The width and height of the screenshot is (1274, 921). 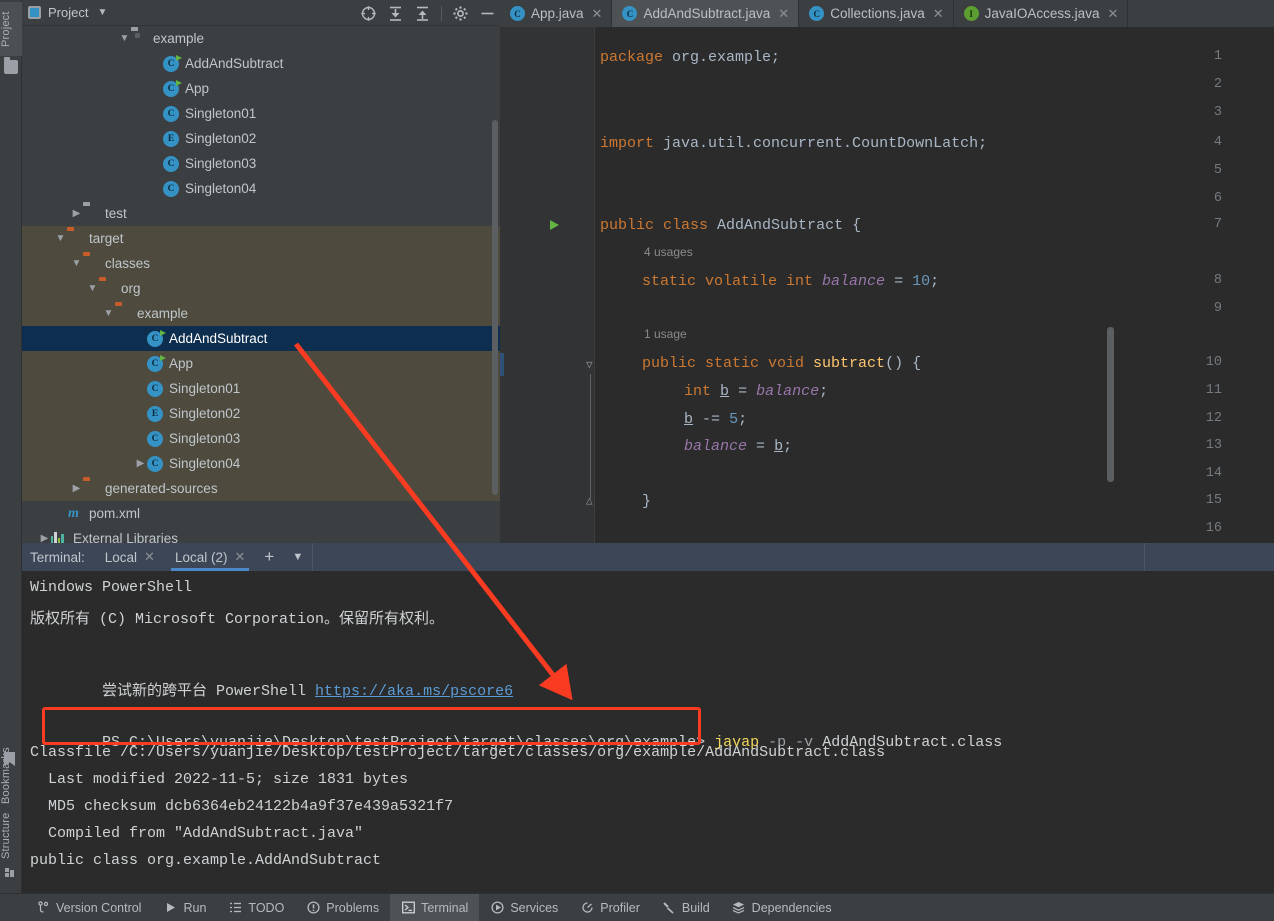 I want to click on fold-collapse-icon: ▽, so click(x=589, y=365).